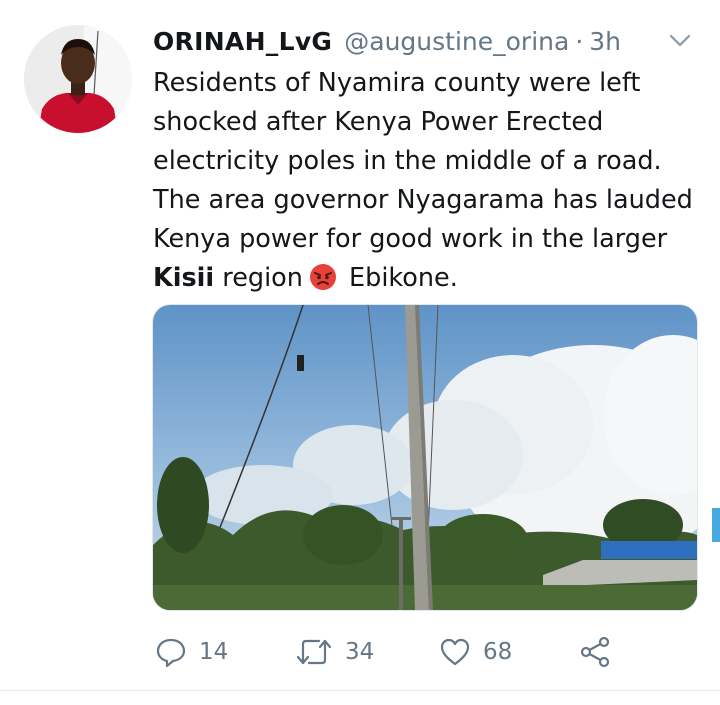 This screenshot has height=705, width=720. I want to click on like-count: 68, so click(498, 652).